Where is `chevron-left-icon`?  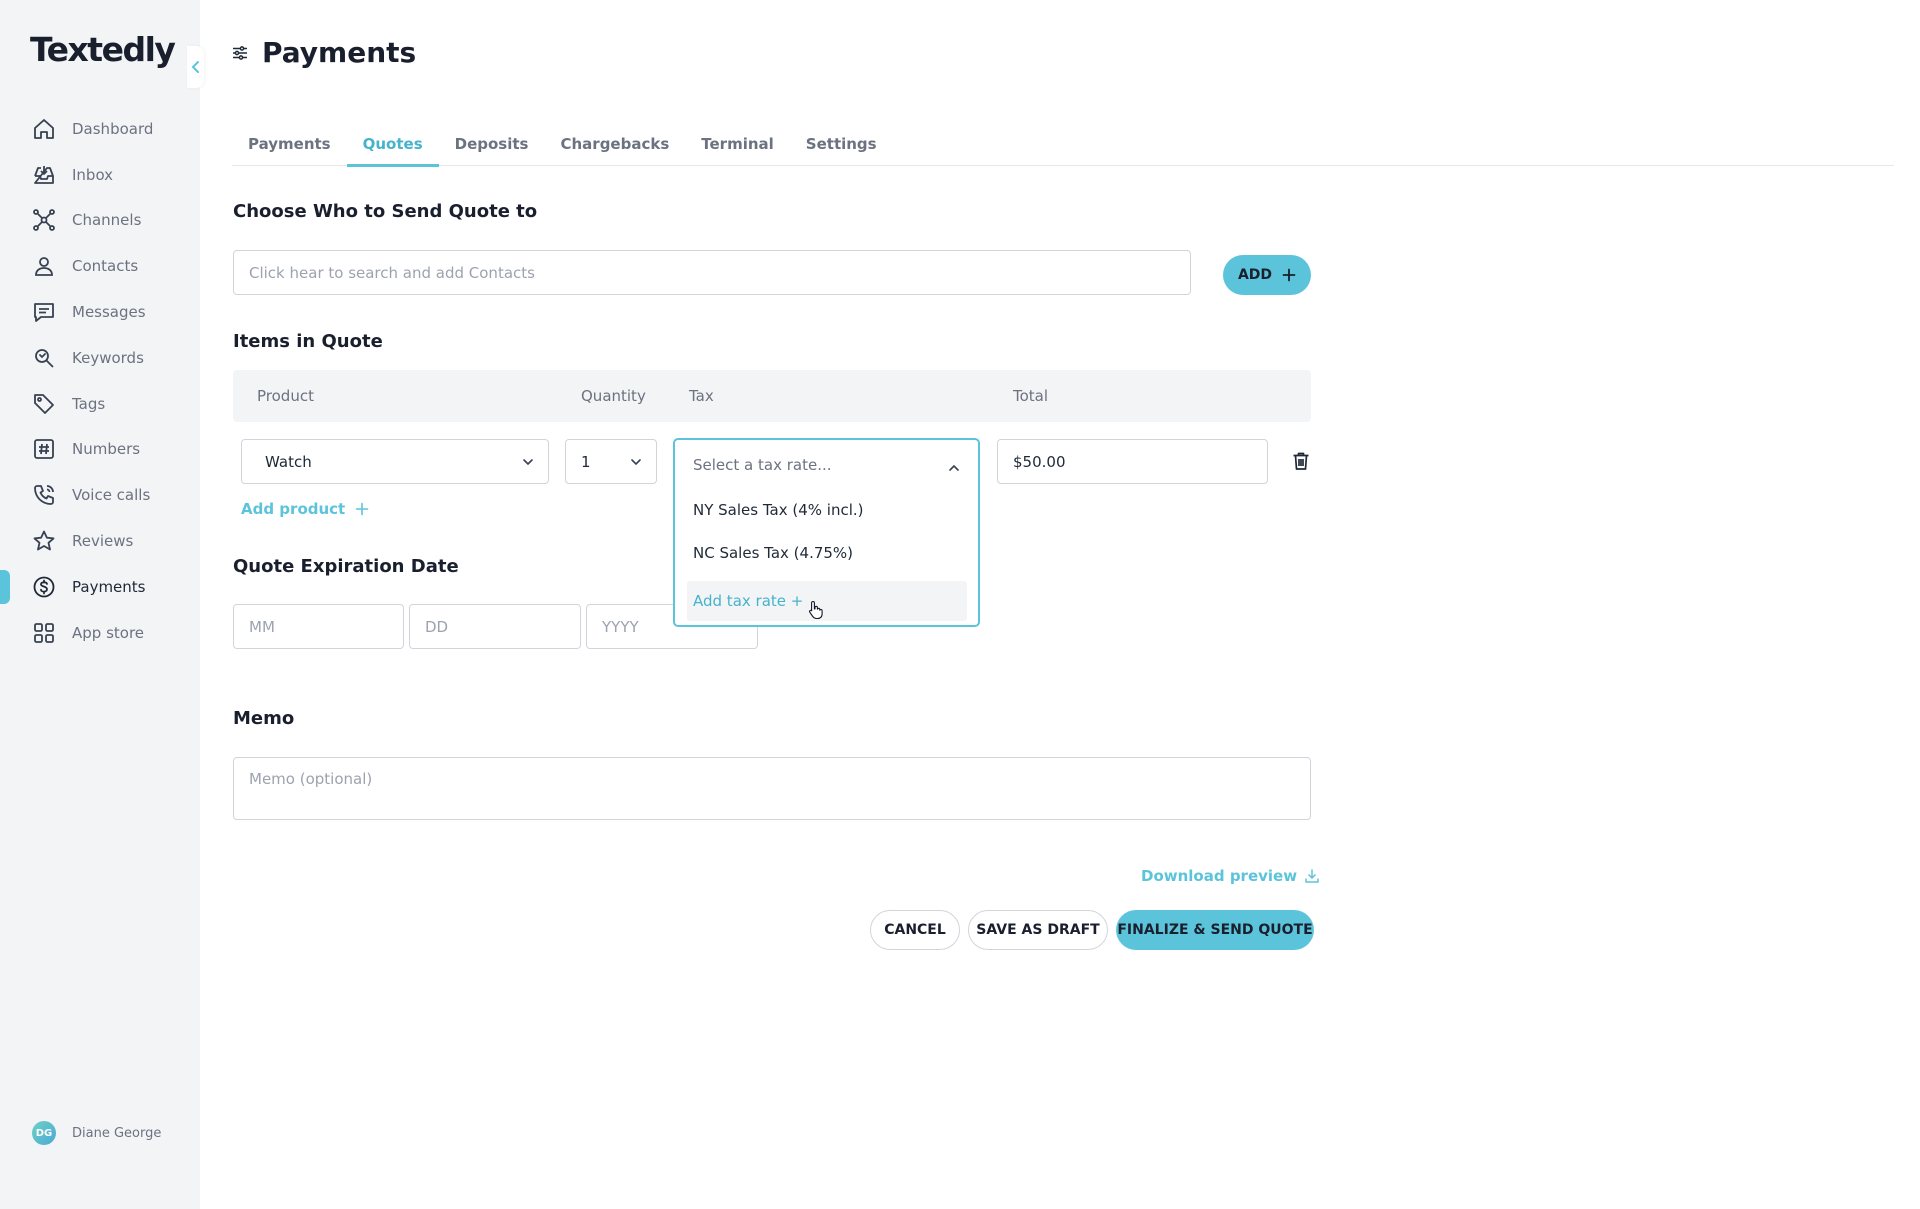 chevron-left-icon is located at coordinates (195, 67).